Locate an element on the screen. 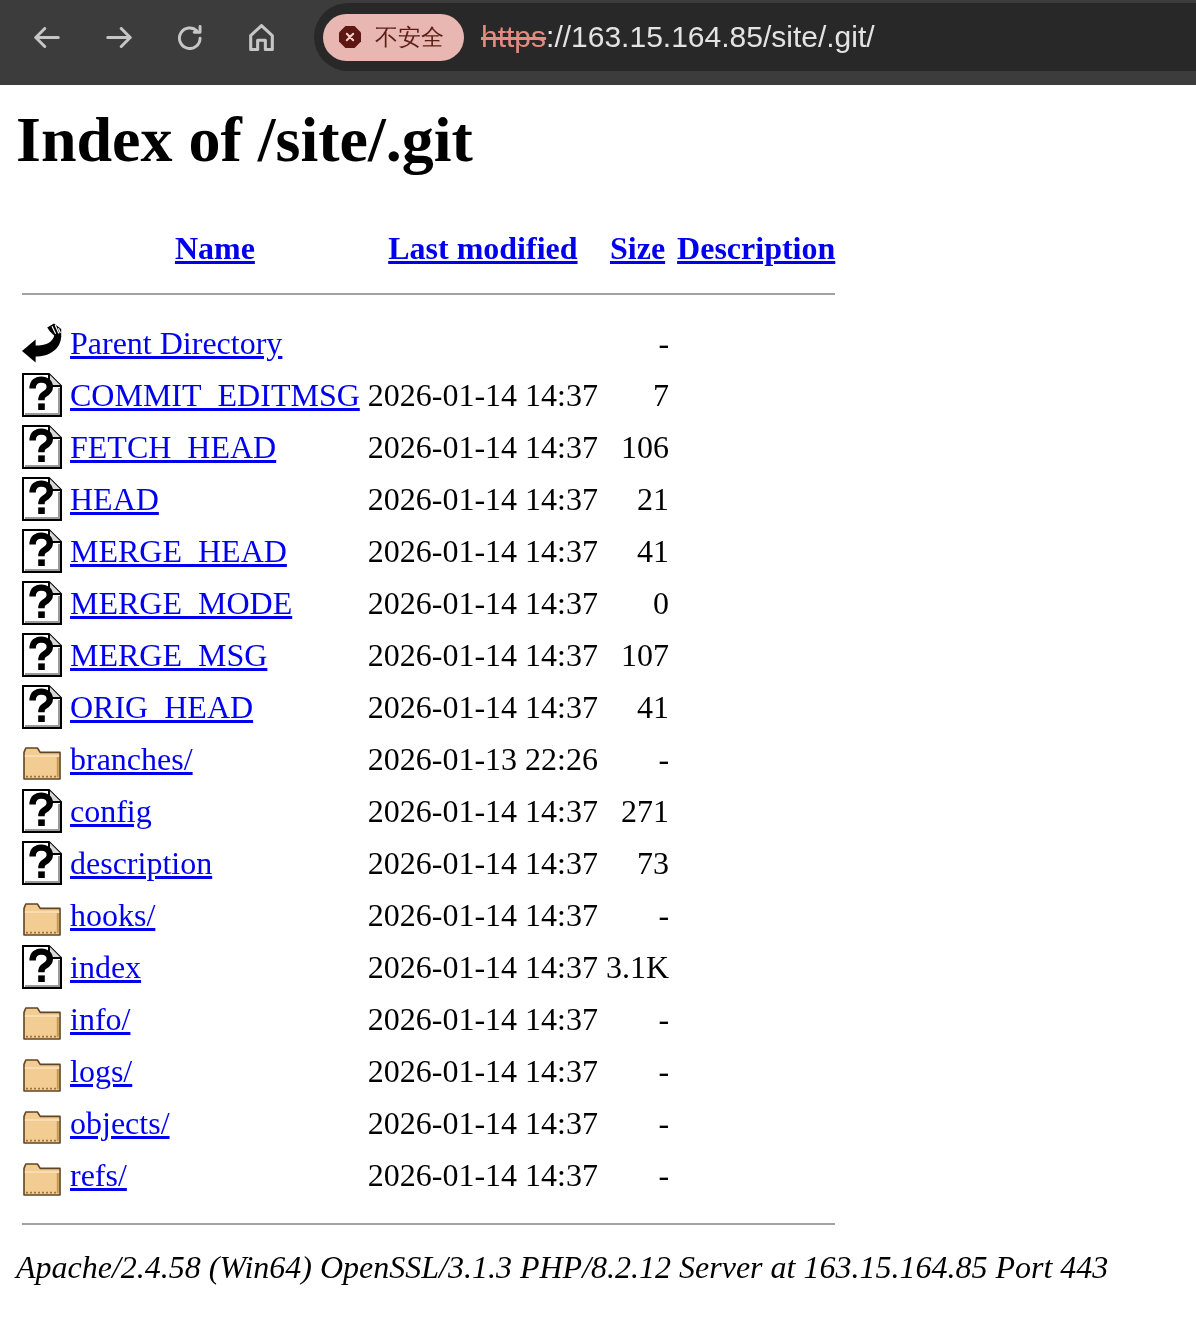 The image size is (1196, 1318). file-size: 271 is located at coordinates (645, 810).